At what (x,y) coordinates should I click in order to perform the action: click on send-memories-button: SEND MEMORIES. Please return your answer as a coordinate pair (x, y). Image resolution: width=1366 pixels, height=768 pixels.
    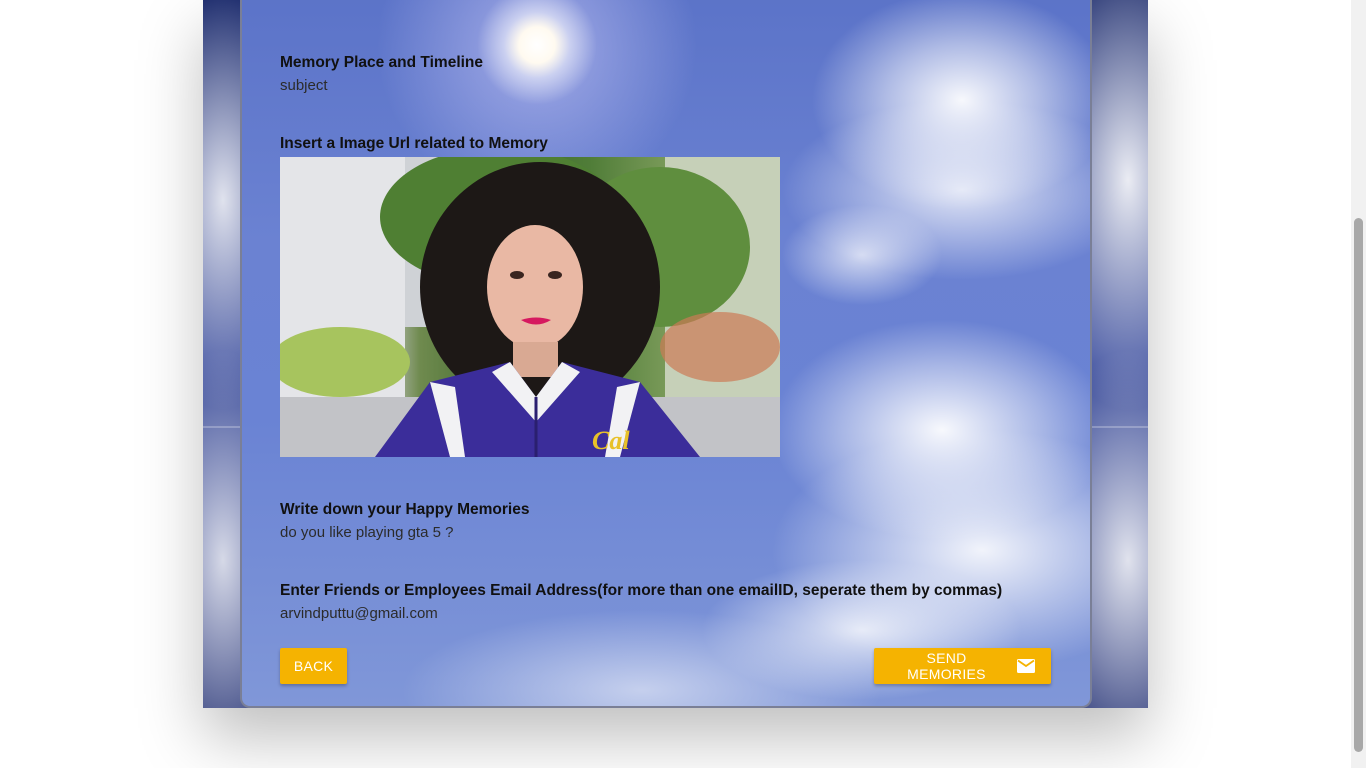
    Looking at the image, I should click on (962, 666).